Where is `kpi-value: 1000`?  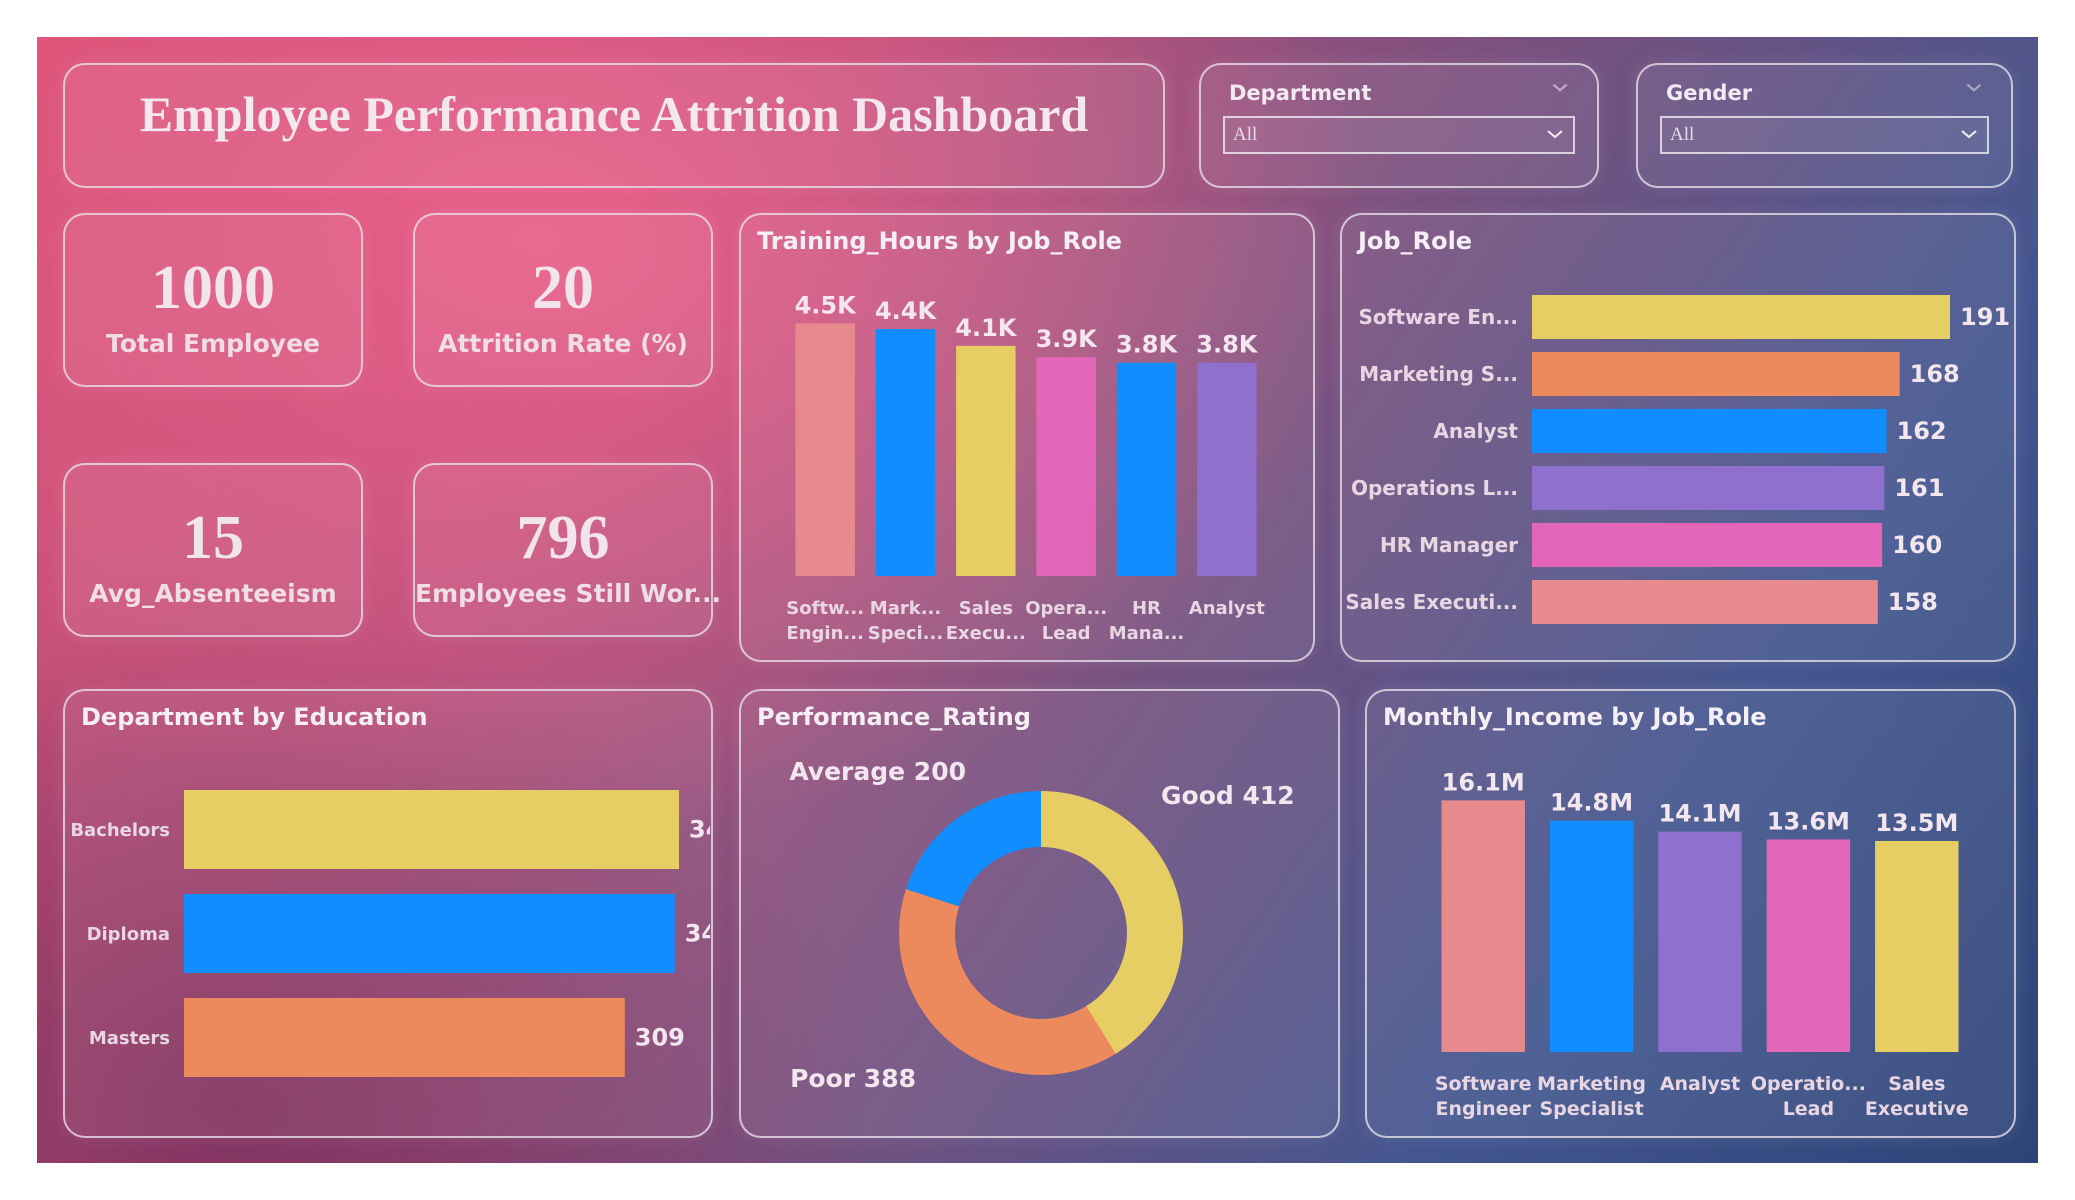
kpi-value: 1000 is located at coordinates (213, 288).